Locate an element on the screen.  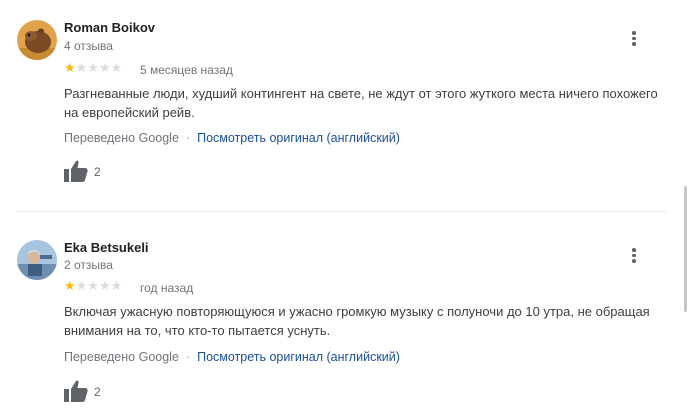
review-count: 4 отзыва is located at coordinates (88, 46).